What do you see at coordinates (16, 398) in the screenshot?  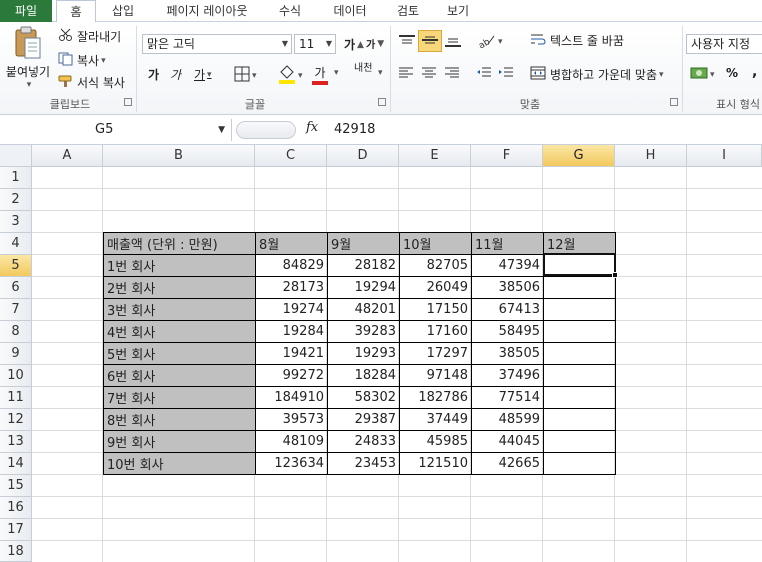 I see `row-header: 11` at bounding box center [16, 398].